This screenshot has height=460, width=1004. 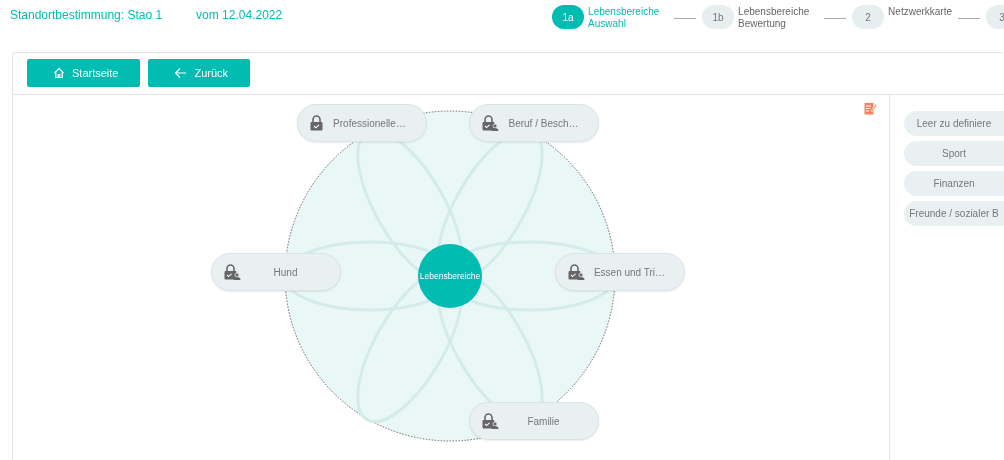 What do you see at coordinates (316, 123) in the screenshot?
I see `lock-icon` at bounding box center [316, 123].